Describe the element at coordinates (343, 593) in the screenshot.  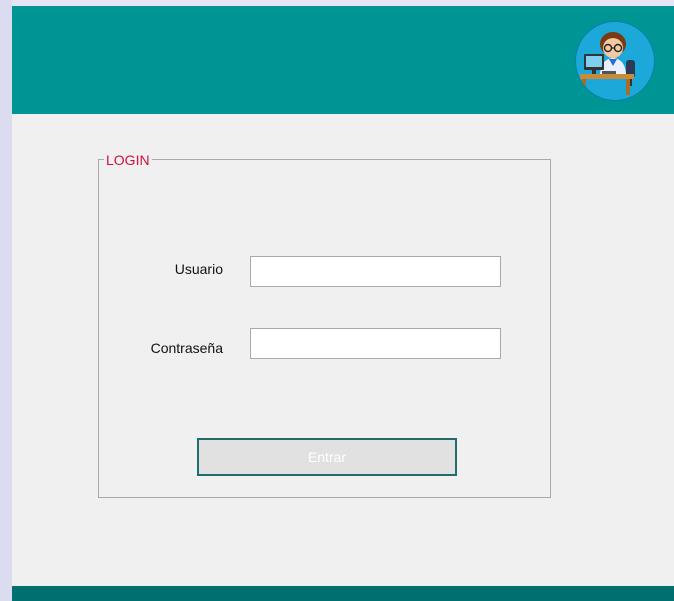
I see `footer-bar` at that location.